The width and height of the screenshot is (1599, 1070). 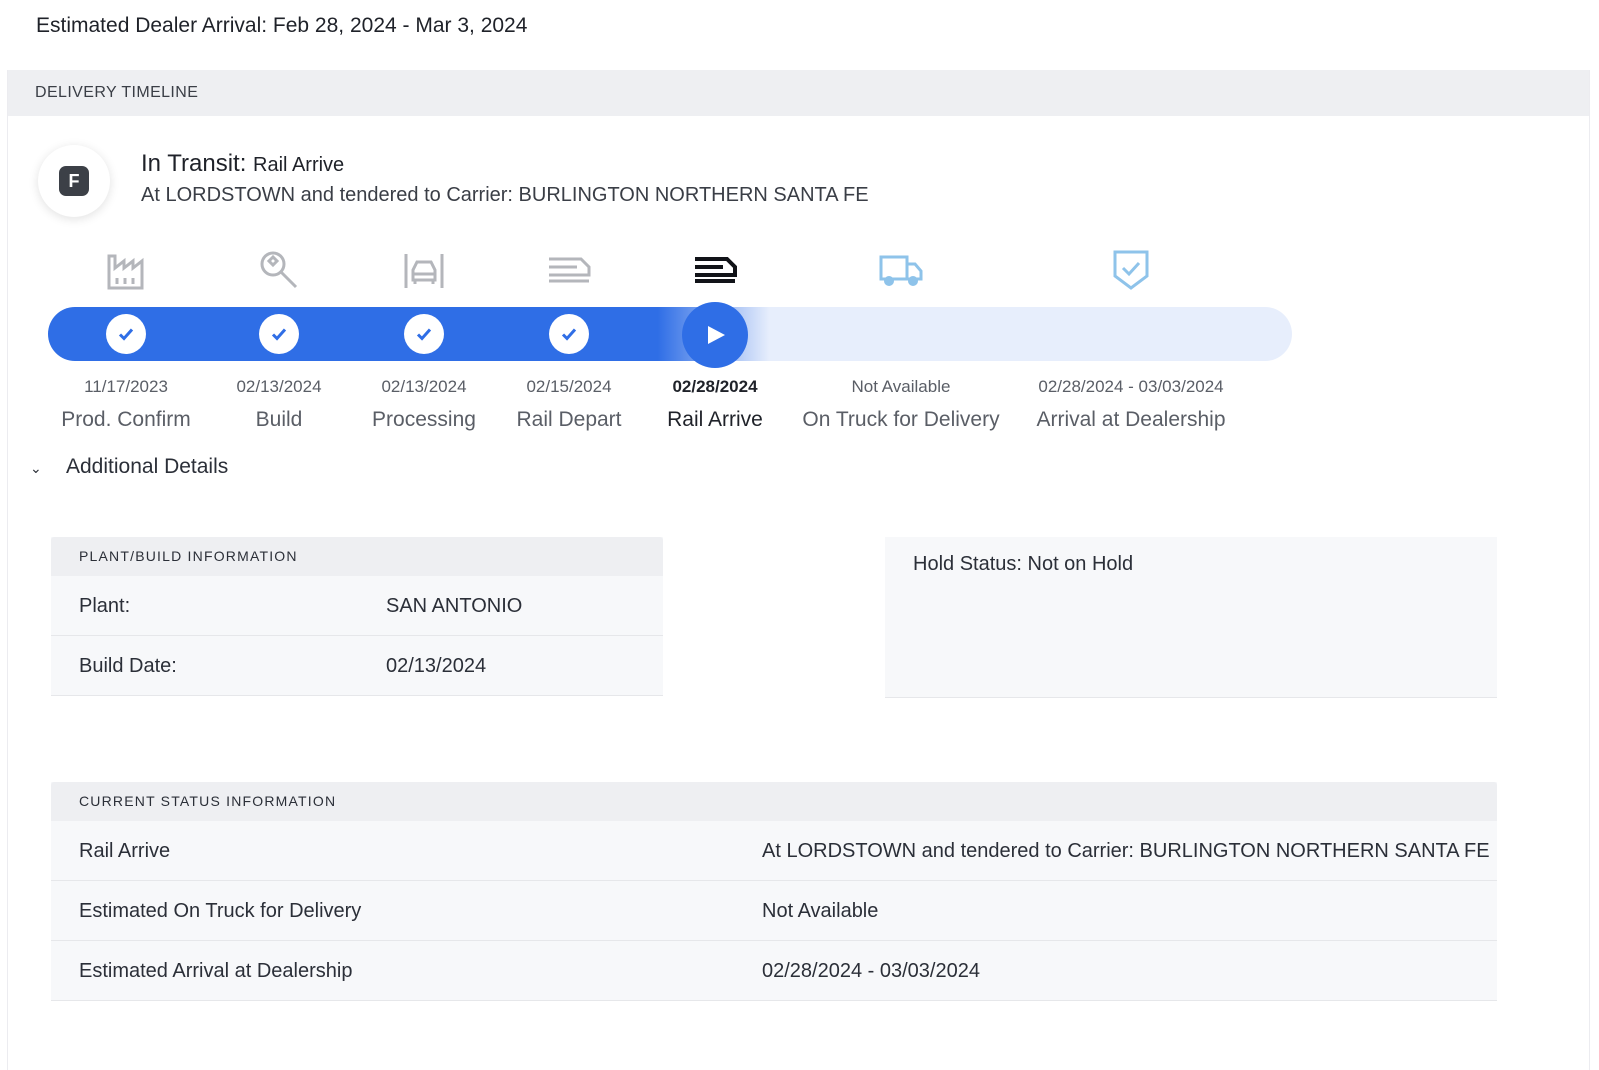 I want to click on timeline-progress-track, so click(x=670, y=334).